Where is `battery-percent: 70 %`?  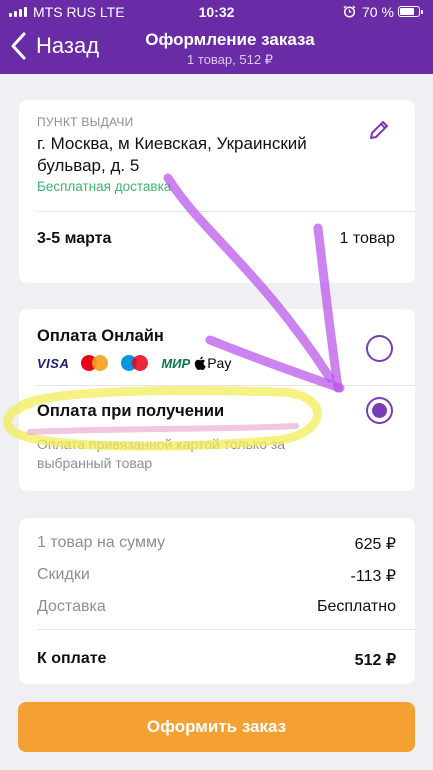
battery-percent: 70 % is located at coordinates (378, 12).